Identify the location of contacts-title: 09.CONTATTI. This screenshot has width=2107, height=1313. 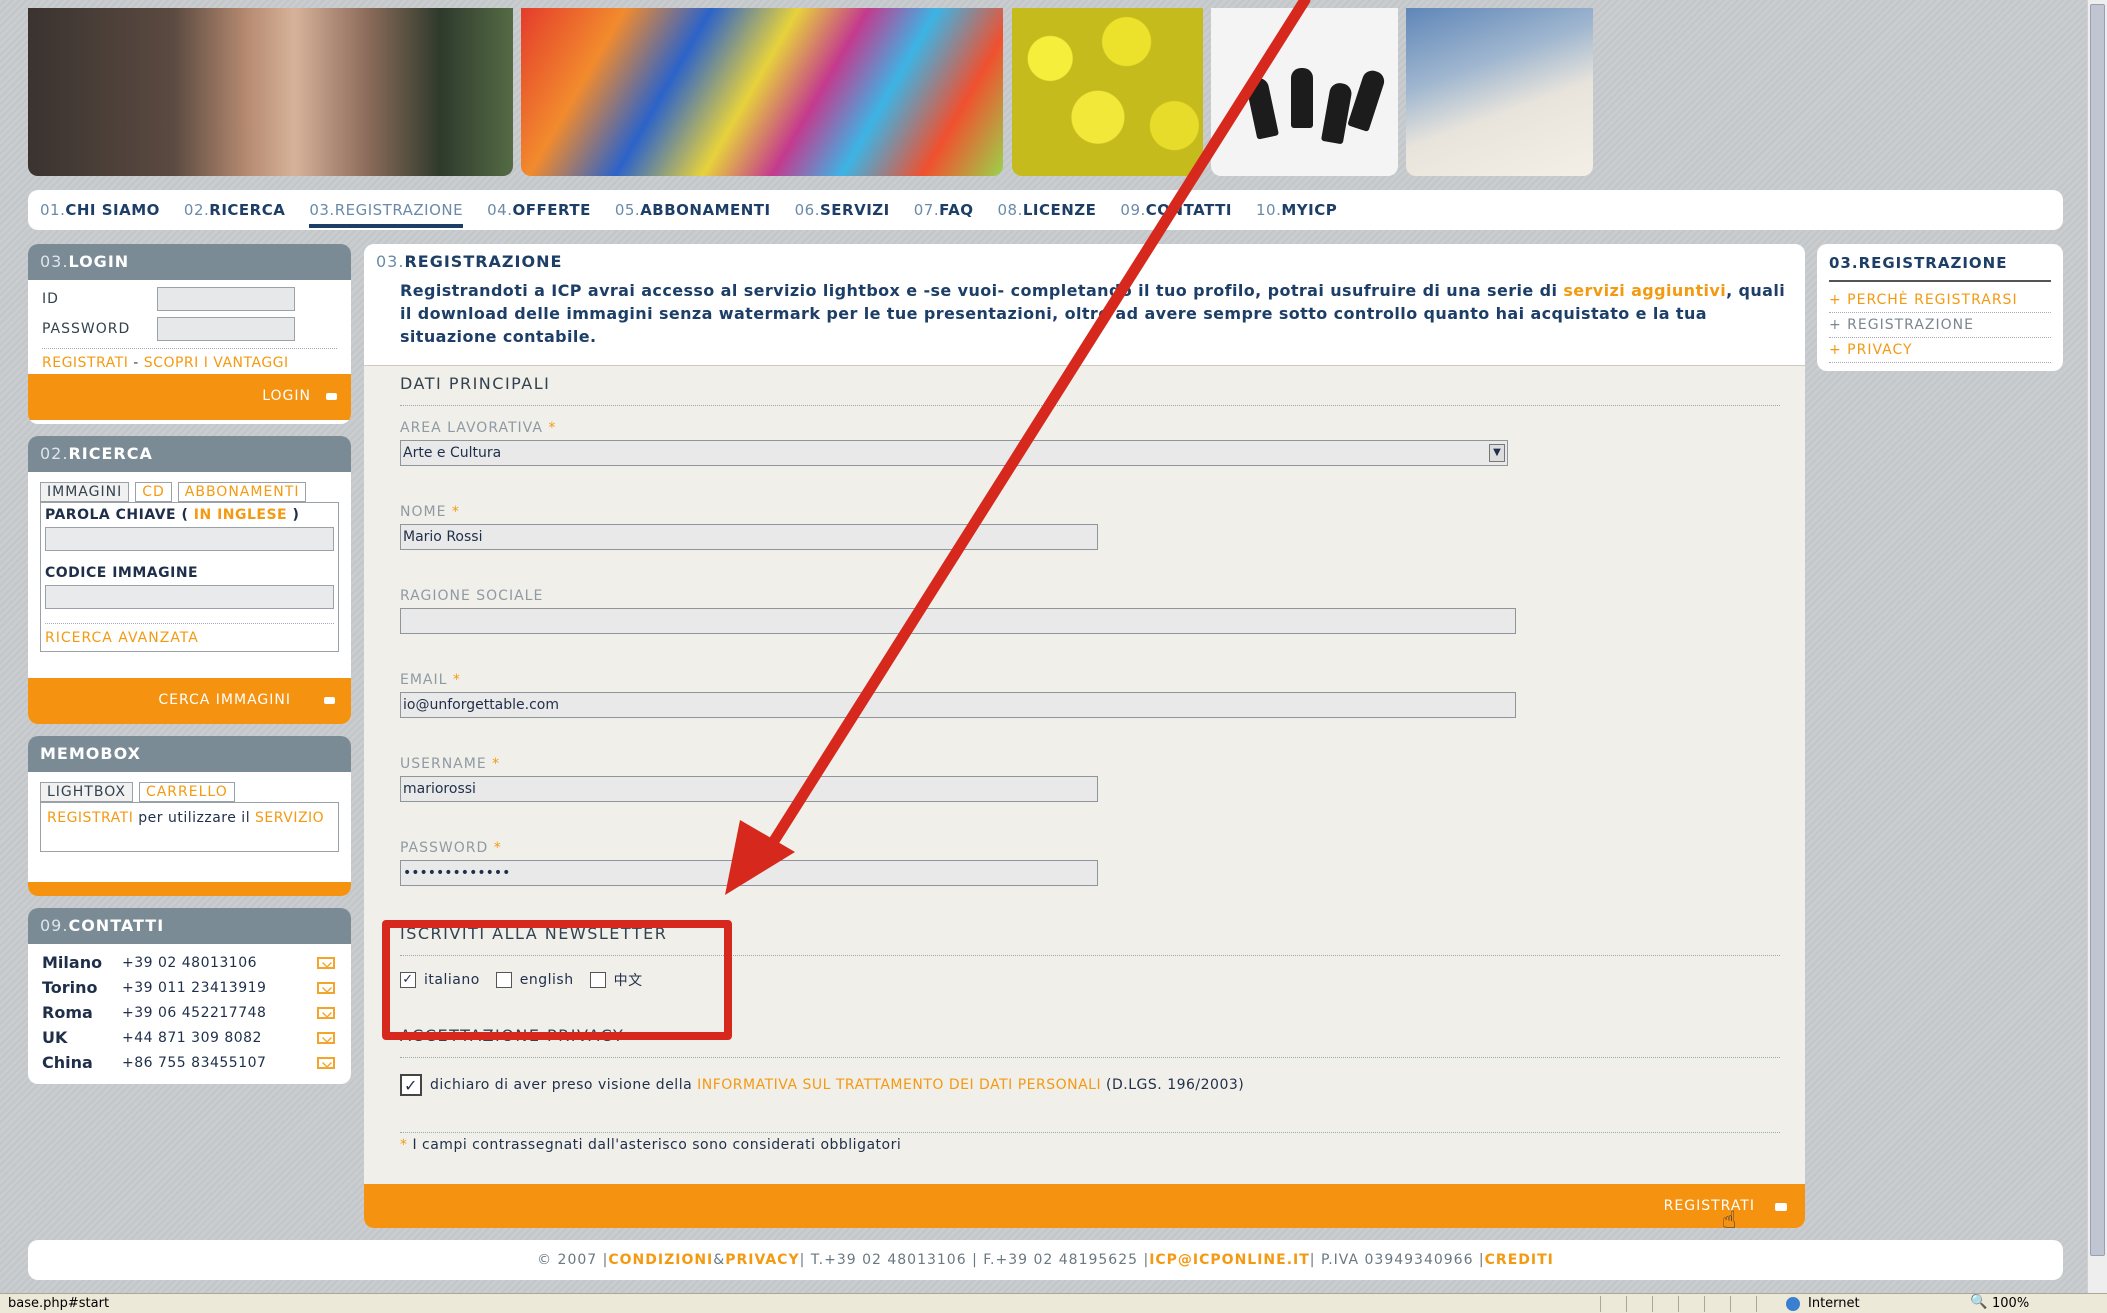
(189, 926).